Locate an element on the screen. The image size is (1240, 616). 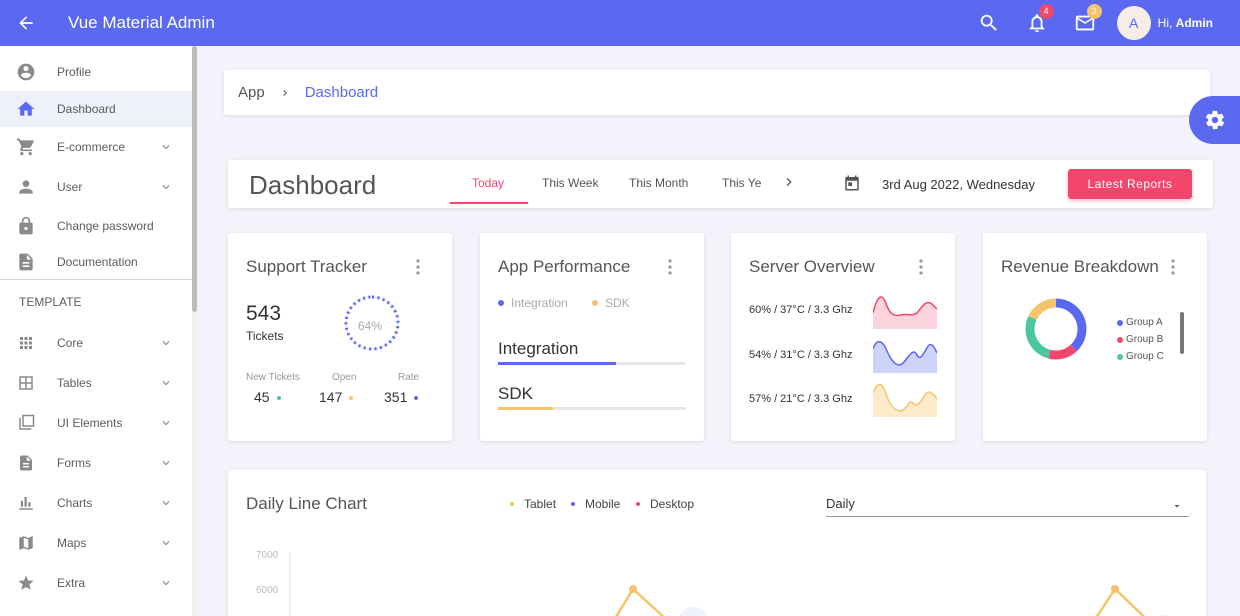
search-icon is located at coordinates (988, 22).